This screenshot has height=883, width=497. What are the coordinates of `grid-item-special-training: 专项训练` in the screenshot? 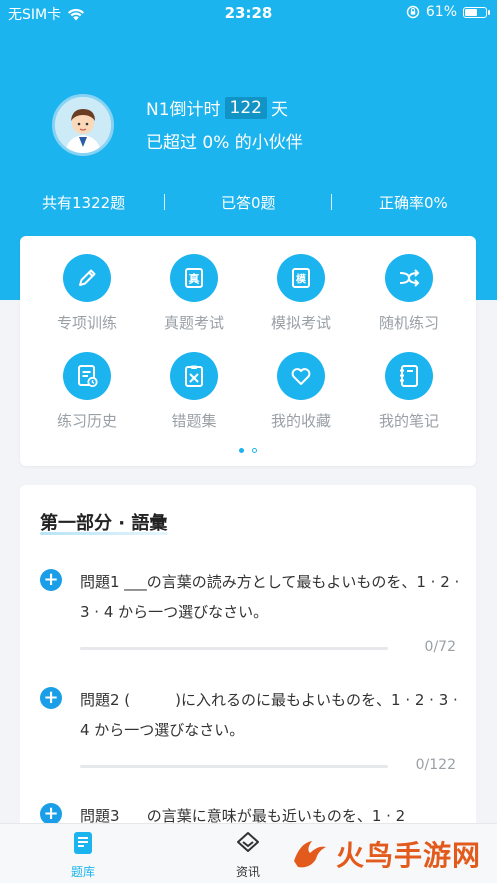 It's located at (87, 293).